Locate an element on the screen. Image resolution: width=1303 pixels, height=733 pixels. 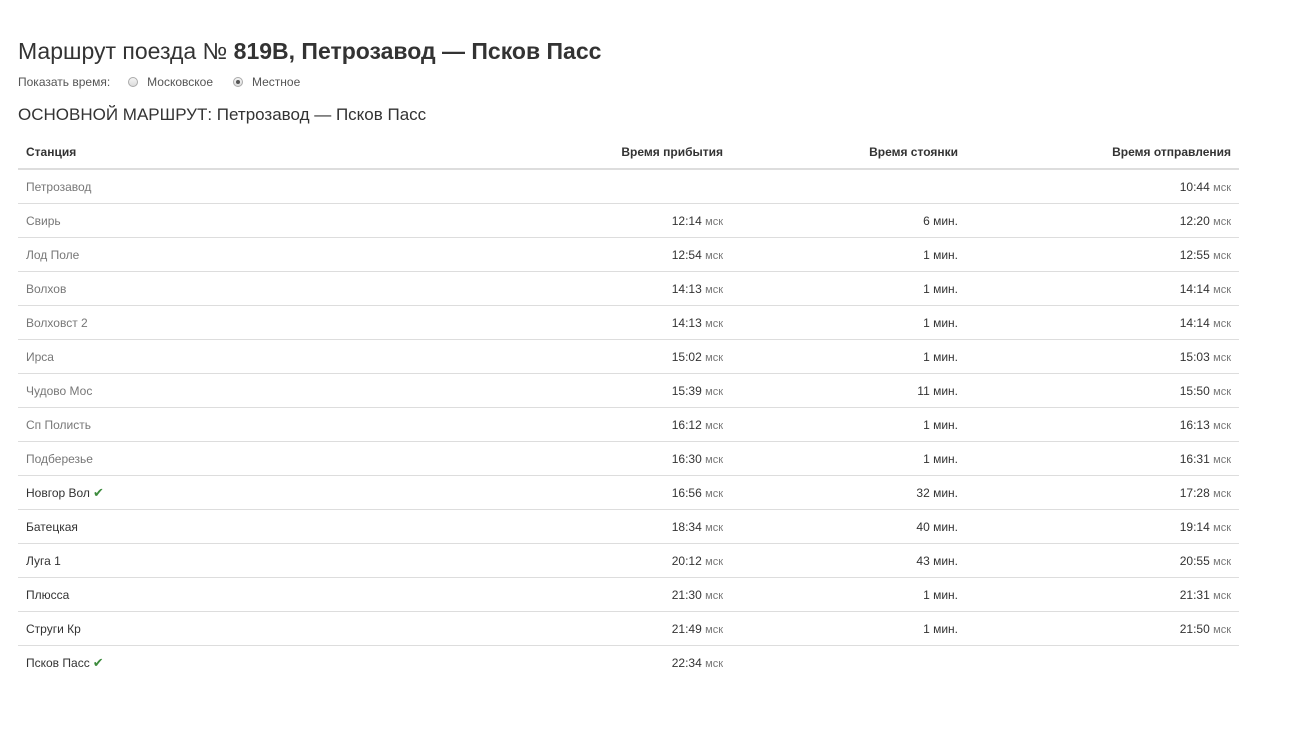
arrival-time: 16:12 is located at coordinates (686, 424).